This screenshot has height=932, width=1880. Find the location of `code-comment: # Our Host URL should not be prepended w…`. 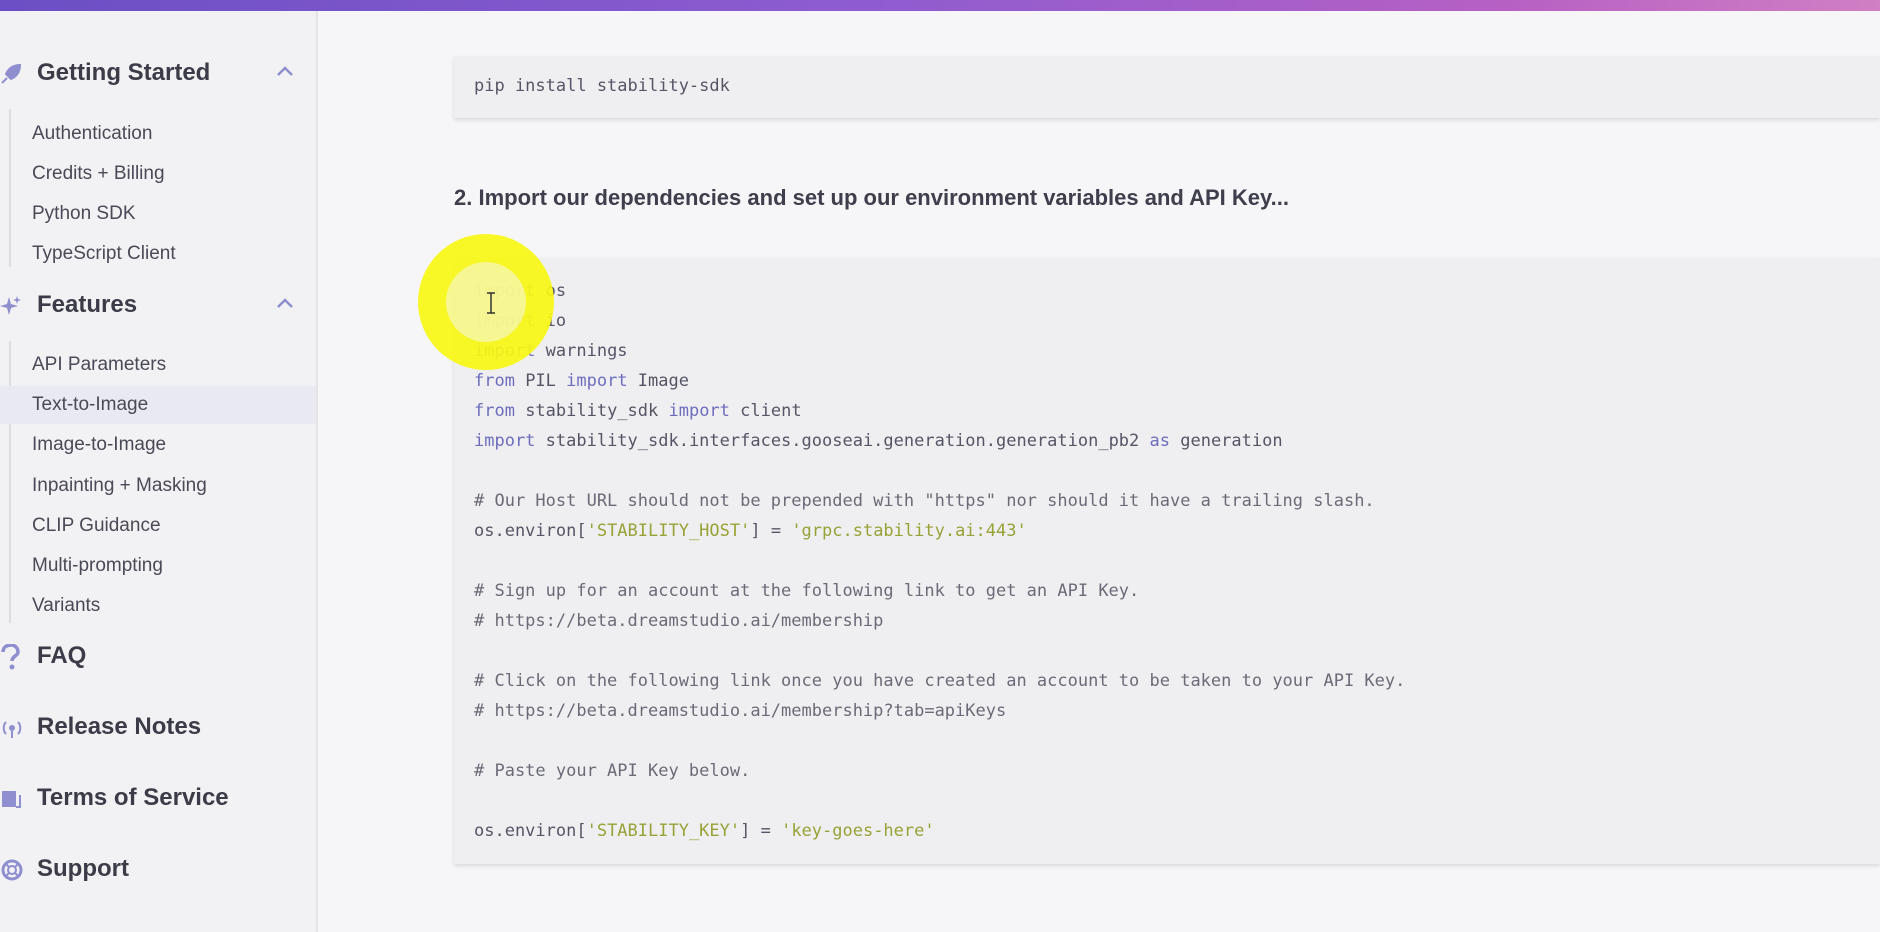

code-comment: # Our Host URL should not be prepended w… is located at coordinates (924, 501).